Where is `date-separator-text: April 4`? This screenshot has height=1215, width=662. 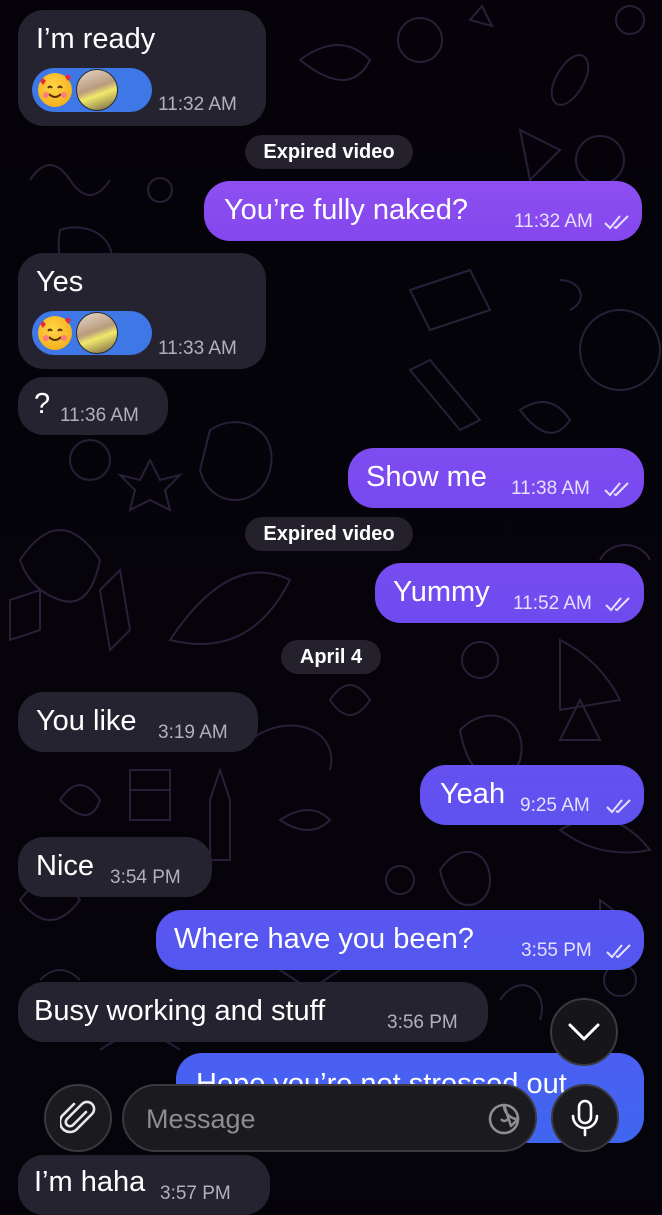
date-separator-text: April 4 is located at coordinates (331, 657).